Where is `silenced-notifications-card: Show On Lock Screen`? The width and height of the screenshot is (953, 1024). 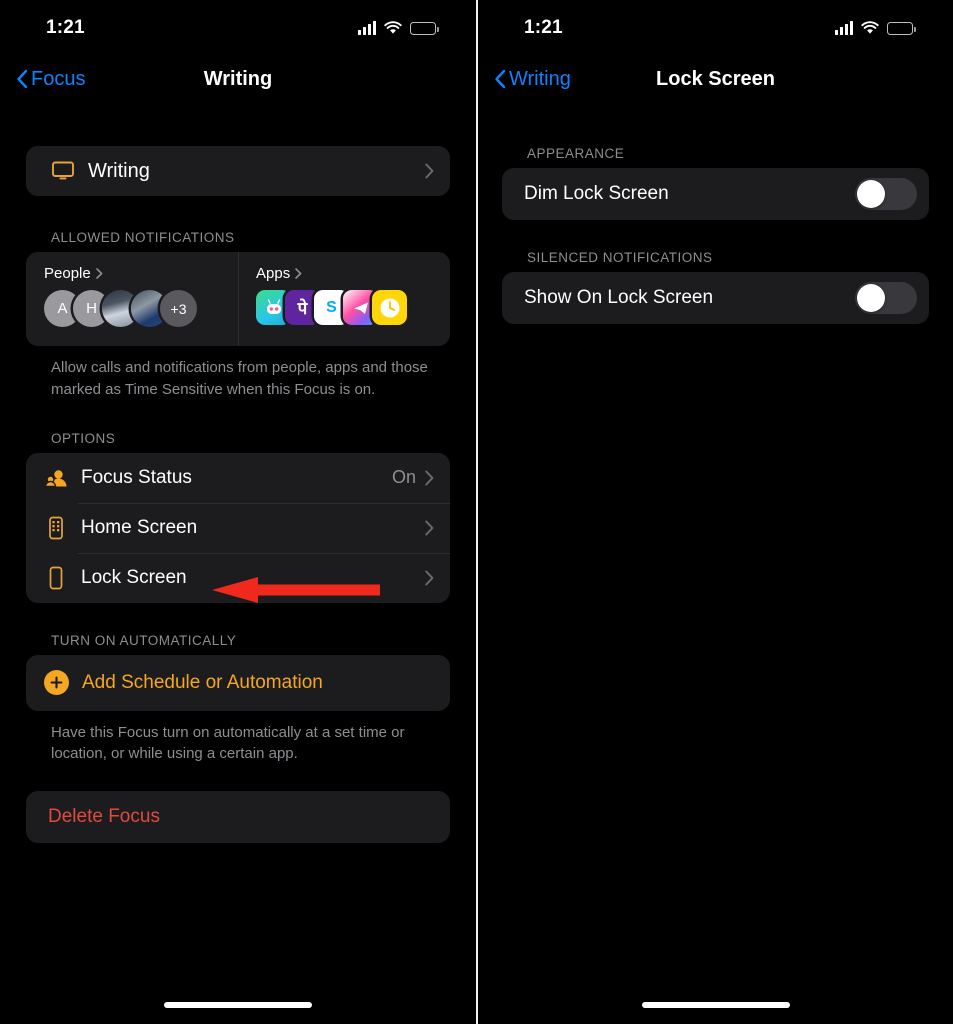 silenced-notifications-card: Show On Lock Screen is located at coordinates (715, 298).